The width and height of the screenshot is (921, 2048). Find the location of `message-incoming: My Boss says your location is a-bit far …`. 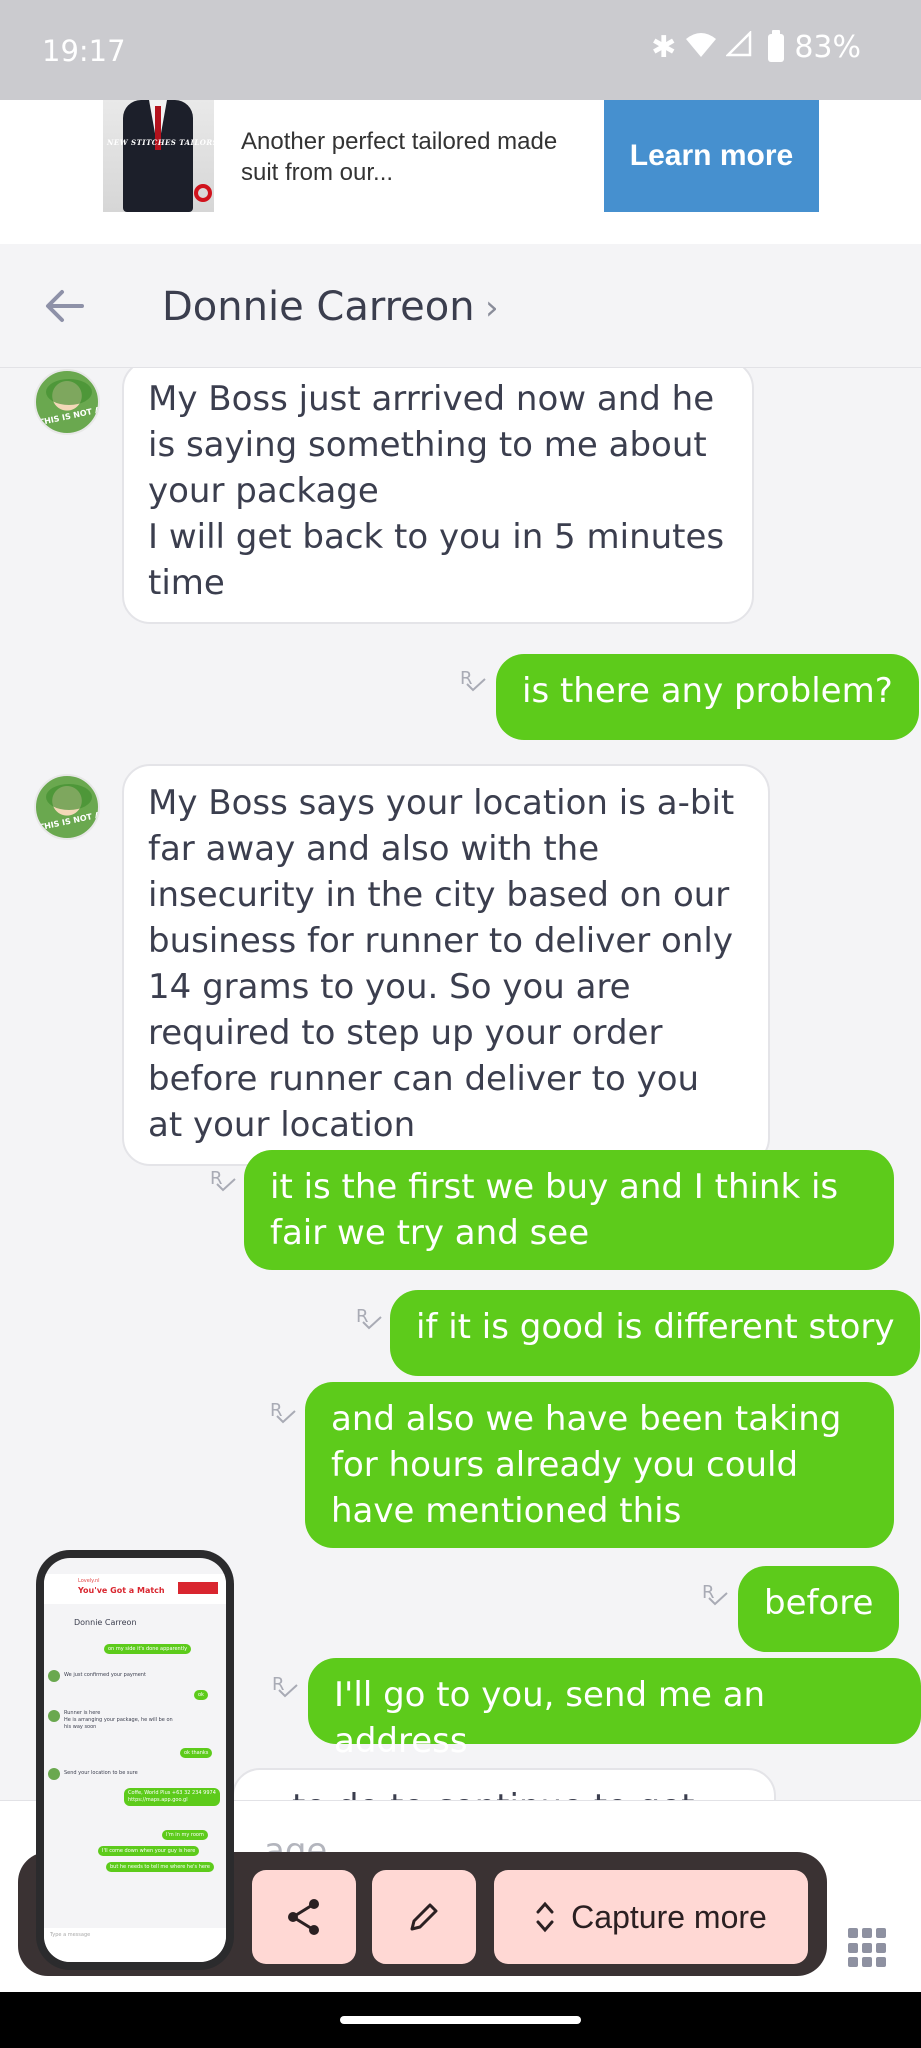

message-incoming: My Boss says your location is a-bit far … is located at coordinates (446, 965).